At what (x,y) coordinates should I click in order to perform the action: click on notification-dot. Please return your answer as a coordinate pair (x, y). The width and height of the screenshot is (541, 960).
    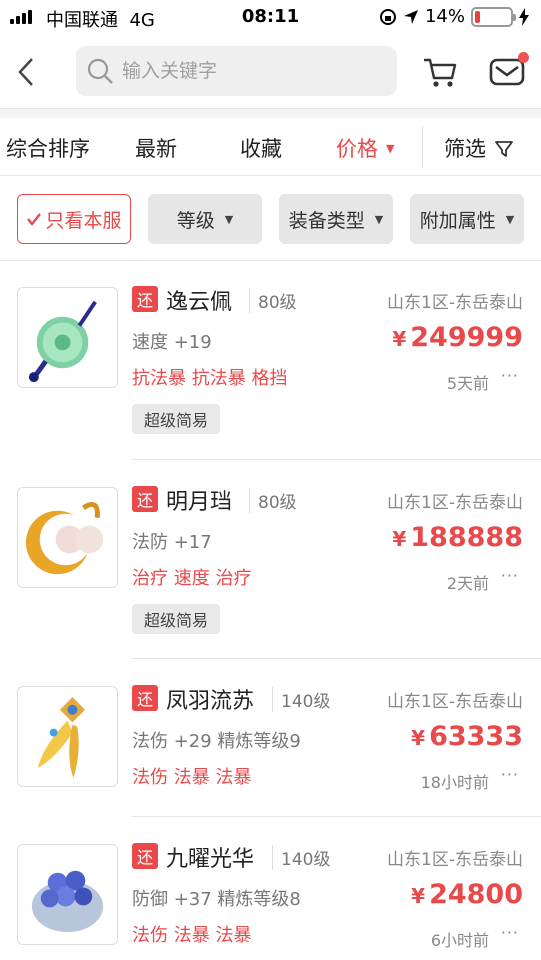
    Looking at the image, I should click on (523, 57).